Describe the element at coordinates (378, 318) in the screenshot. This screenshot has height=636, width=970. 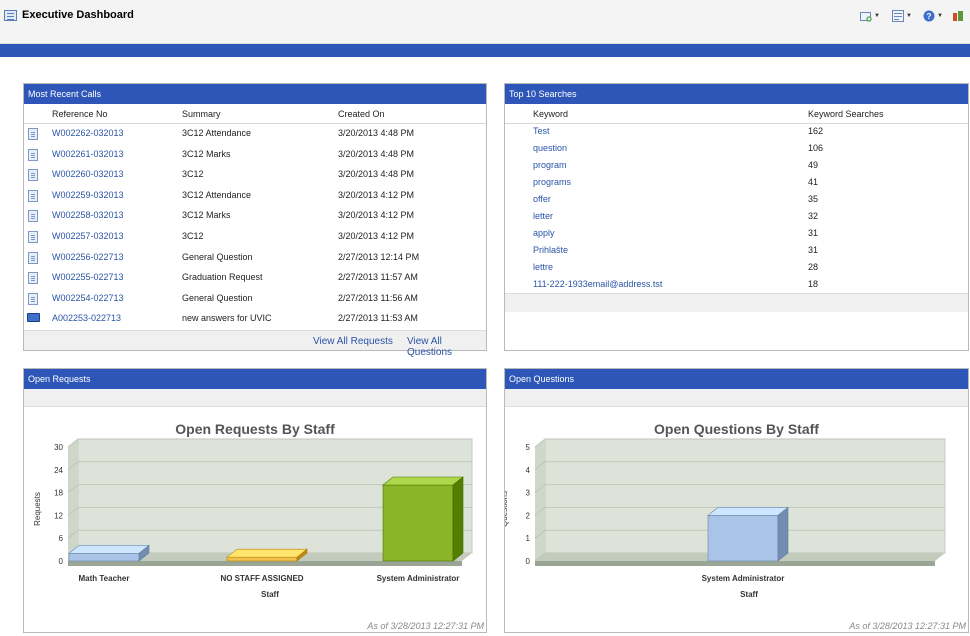
I see `created-date: 2/27/2013 11:53 AM` at that location.